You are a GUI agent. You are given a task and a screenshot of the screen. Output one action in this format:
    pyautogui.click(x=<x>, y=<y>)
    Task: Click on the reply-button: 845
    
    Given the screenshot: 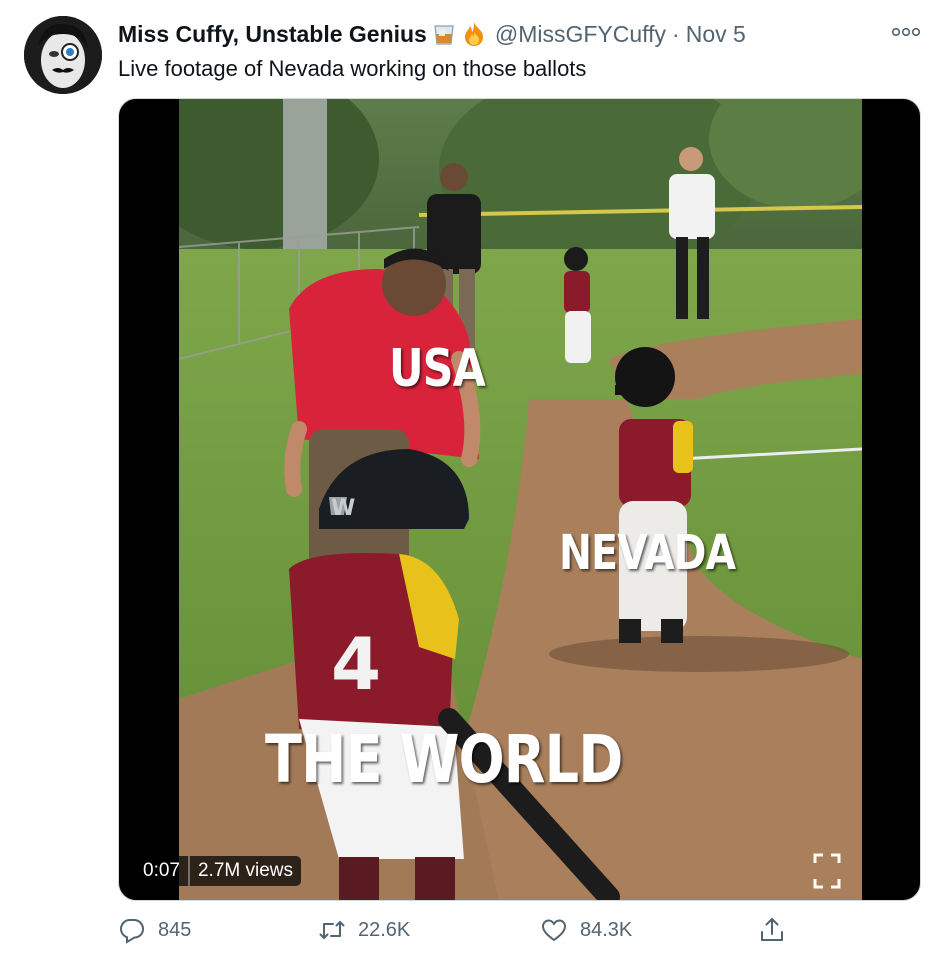 What is the action you would take?
    pyautogui.click(x=154, y=930)
    